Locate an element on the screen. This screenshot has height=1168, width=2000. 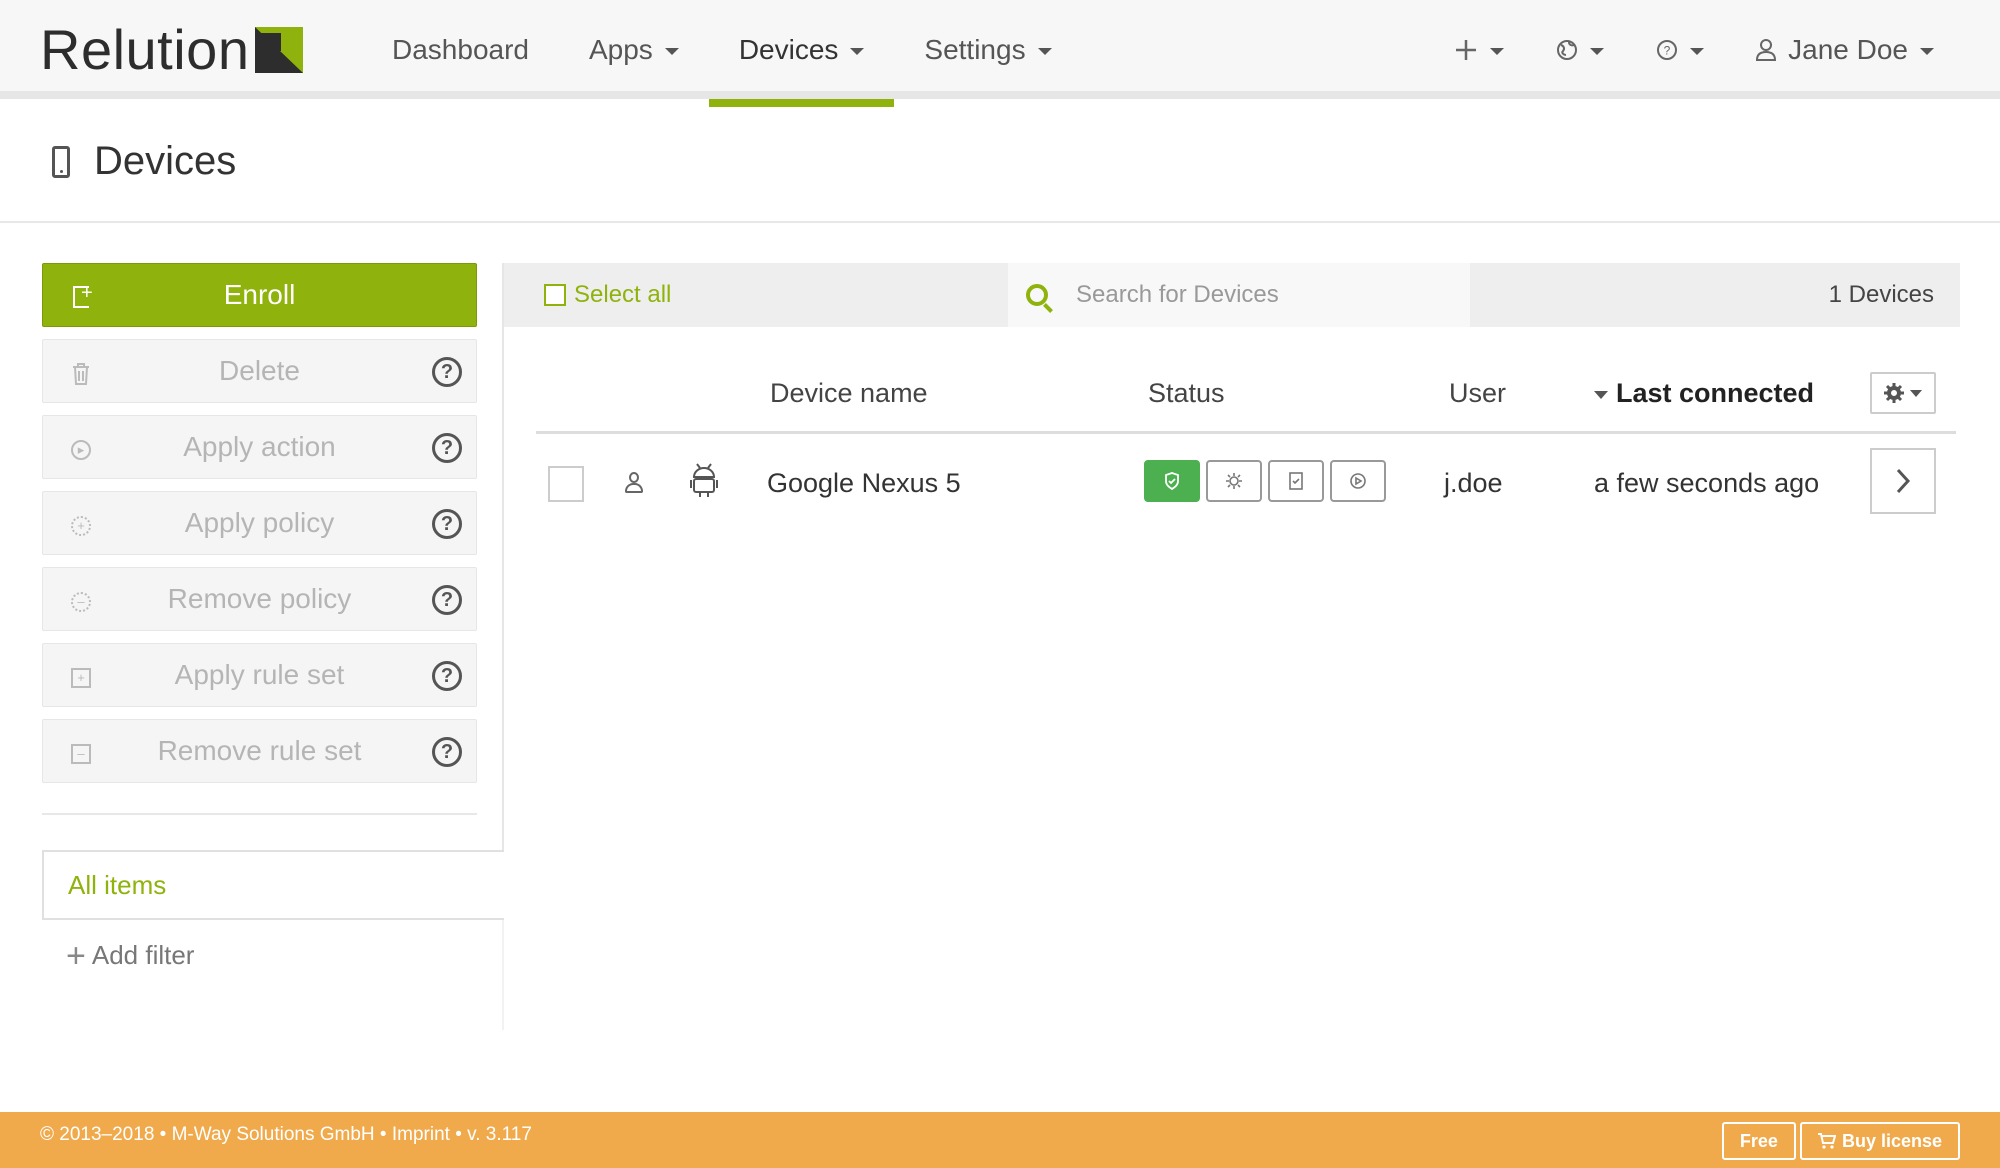
main-nav: Dashboard Apps Devices Settings is located at coordinates (722, 53).